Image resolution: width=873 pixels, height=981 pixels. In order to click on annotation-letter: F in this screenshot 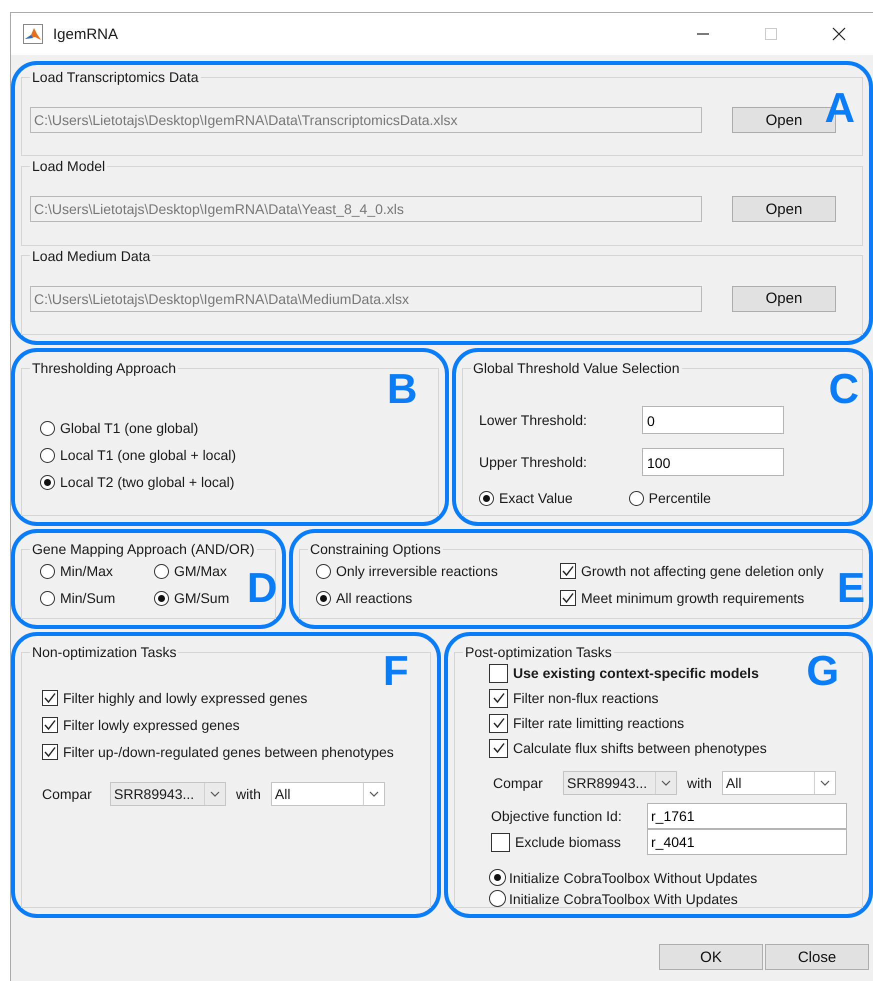, I will do `click(396, 671)`.